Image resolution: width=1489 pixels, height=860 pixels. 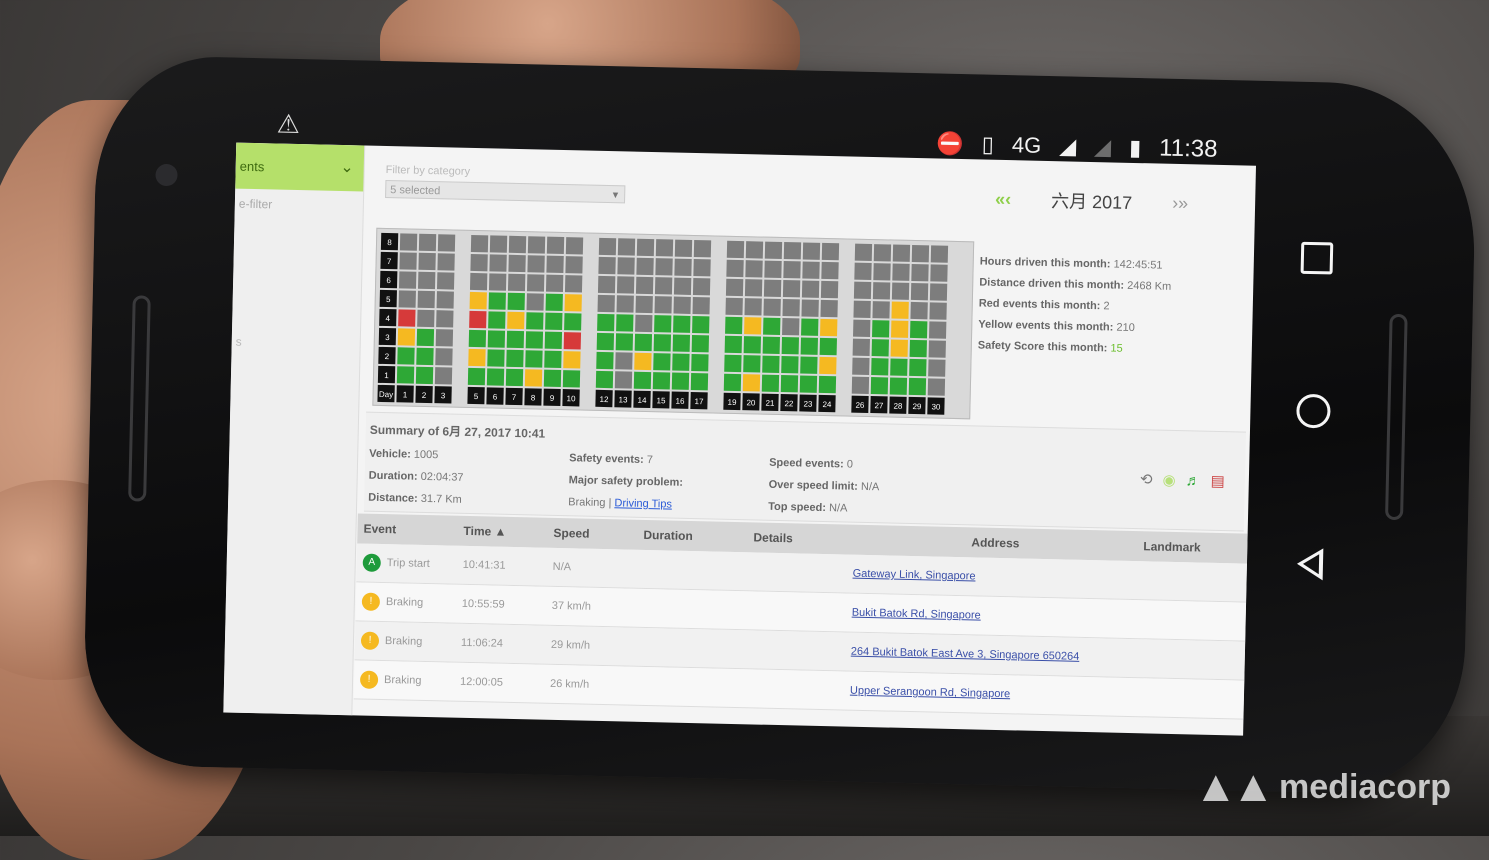 I want to click on recents-icon, so click(x=1317, y=258).